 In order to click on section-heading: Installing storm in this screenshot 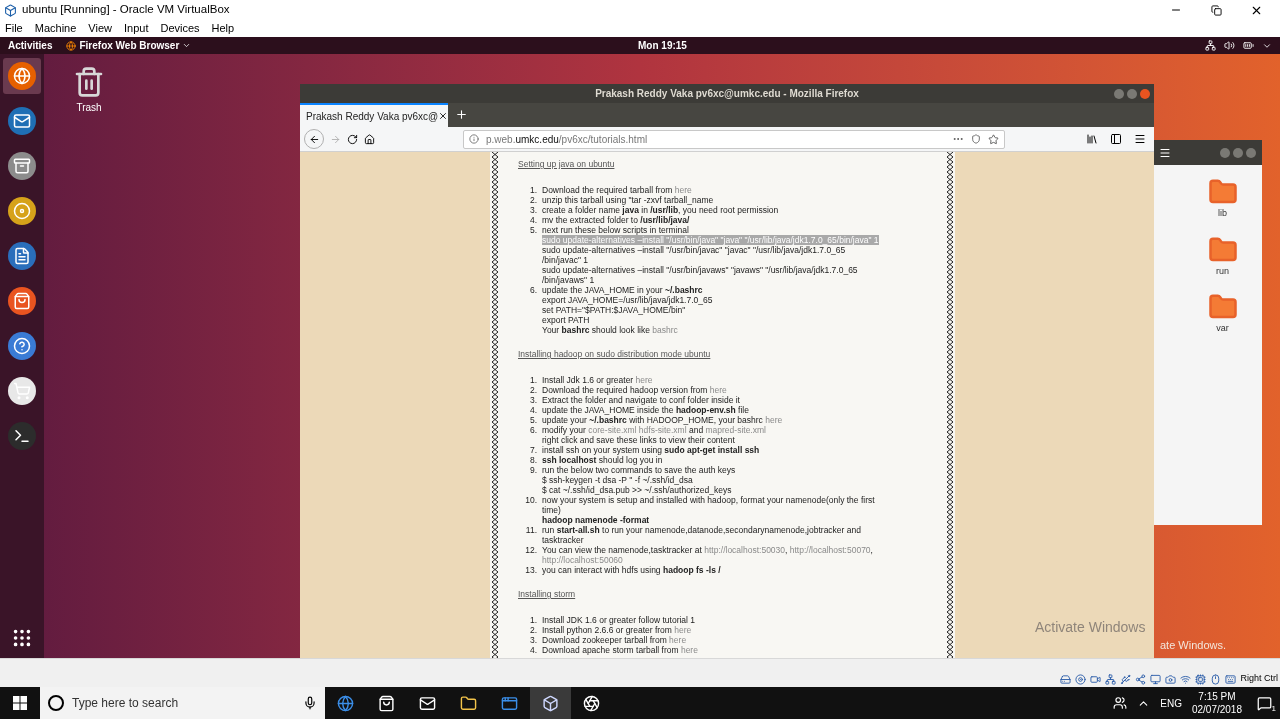, I will do `click(547, 594)`.